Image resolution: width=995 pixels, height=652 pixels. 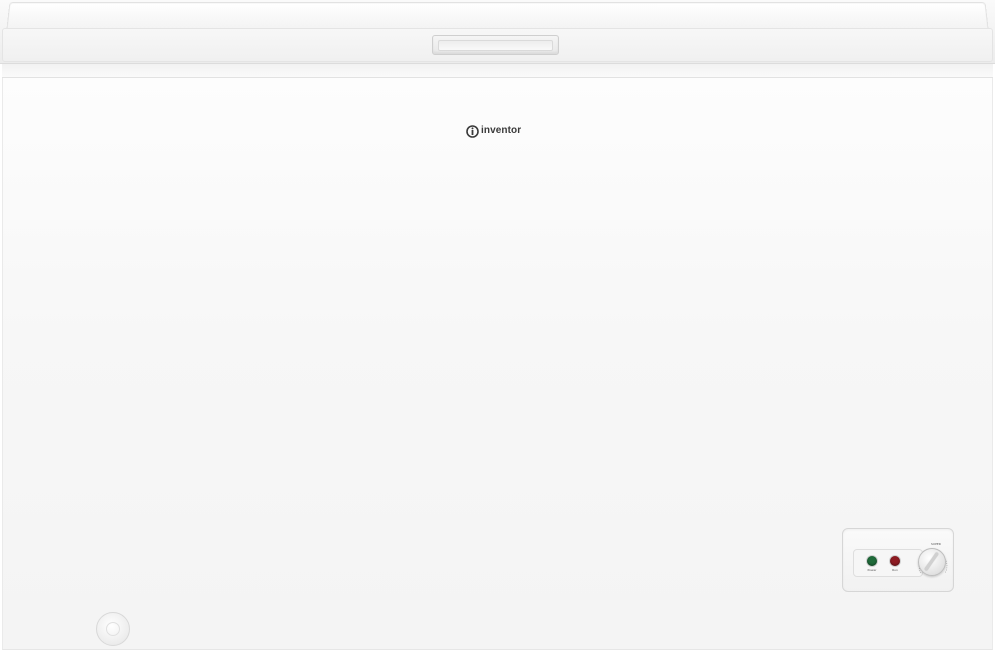 I want to click on knob-grip, so click(x=931, y=561).